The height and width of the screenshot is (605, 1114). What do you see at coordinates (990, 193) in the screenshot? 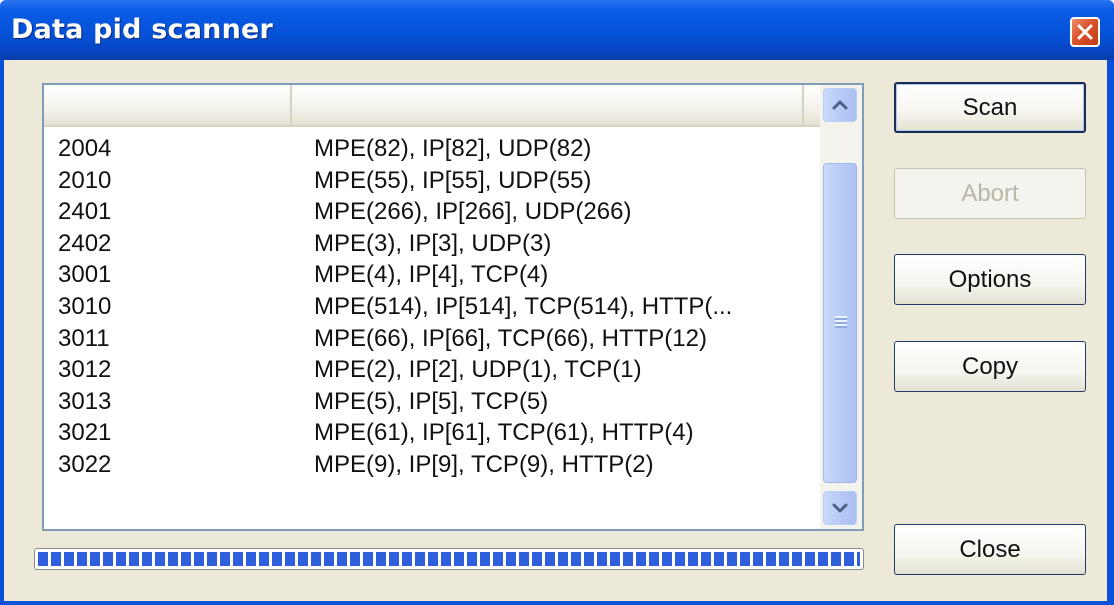
I see `abort-button: Abort` at bounding box center [990, 193].